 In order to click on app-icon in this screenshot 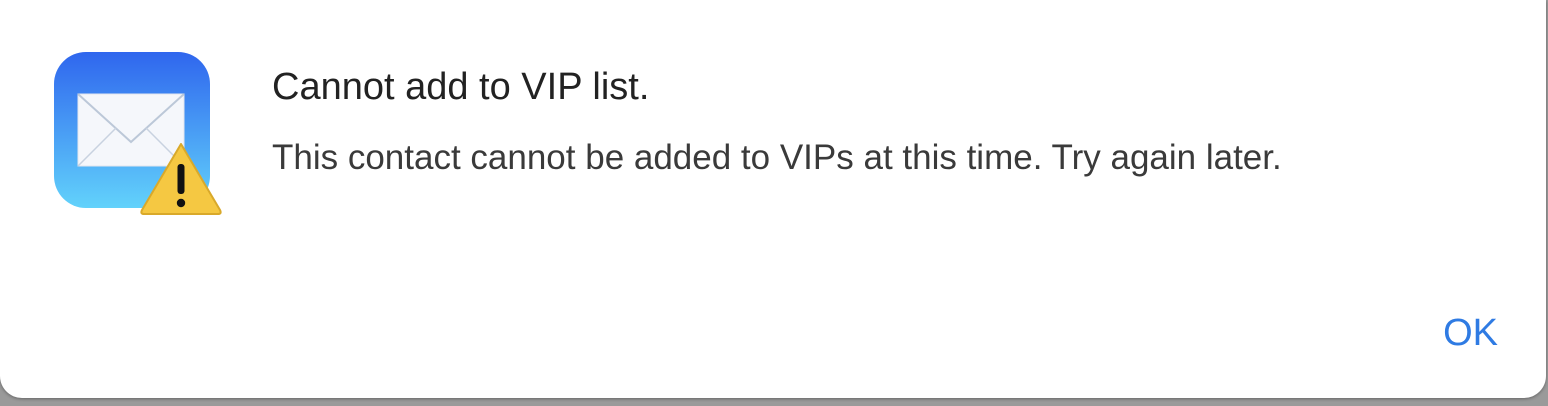, I will do `click(139, 134)`.